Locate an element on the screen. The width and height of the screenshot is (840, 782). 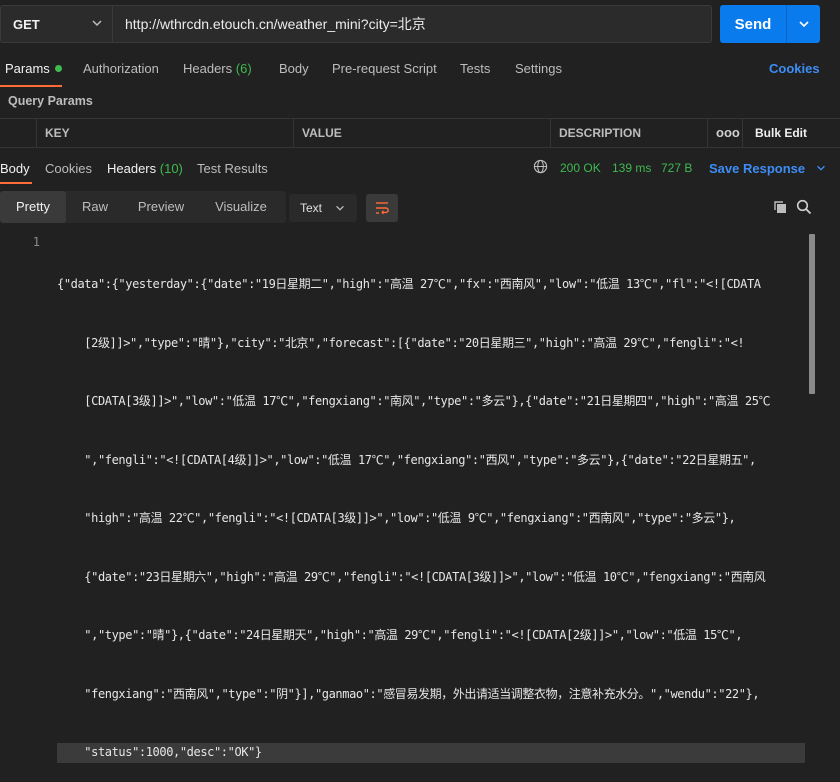
view-visualize: Visualize is located at coordinates (241, 207).